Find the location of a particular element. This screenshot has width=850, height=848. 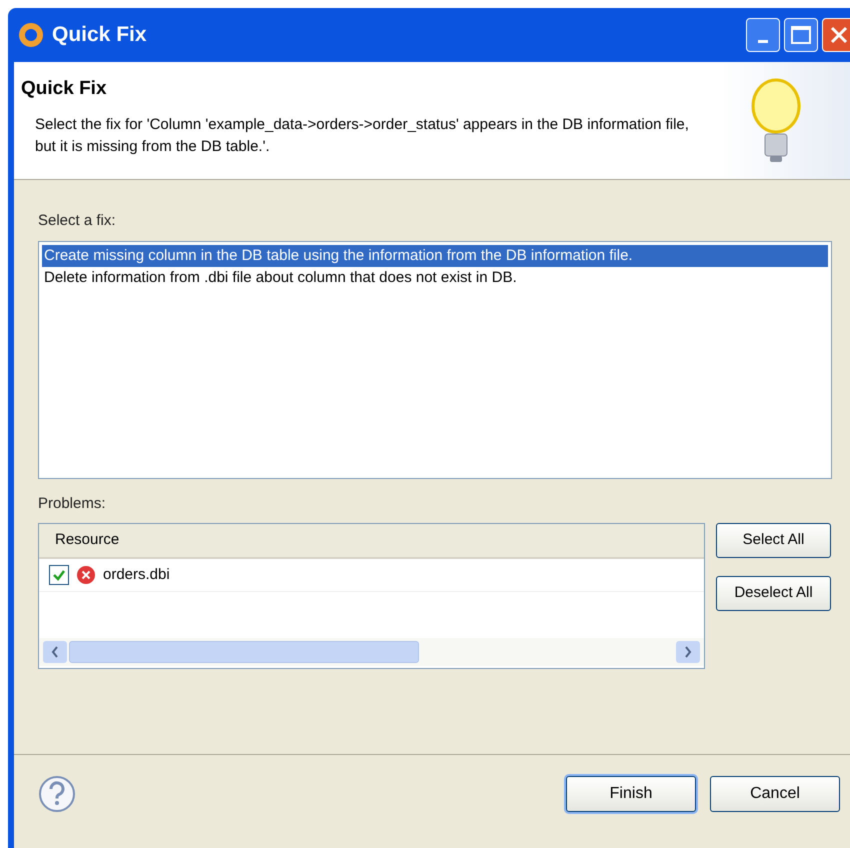

dialog-button: Finish is located at coordinates (631, 794).